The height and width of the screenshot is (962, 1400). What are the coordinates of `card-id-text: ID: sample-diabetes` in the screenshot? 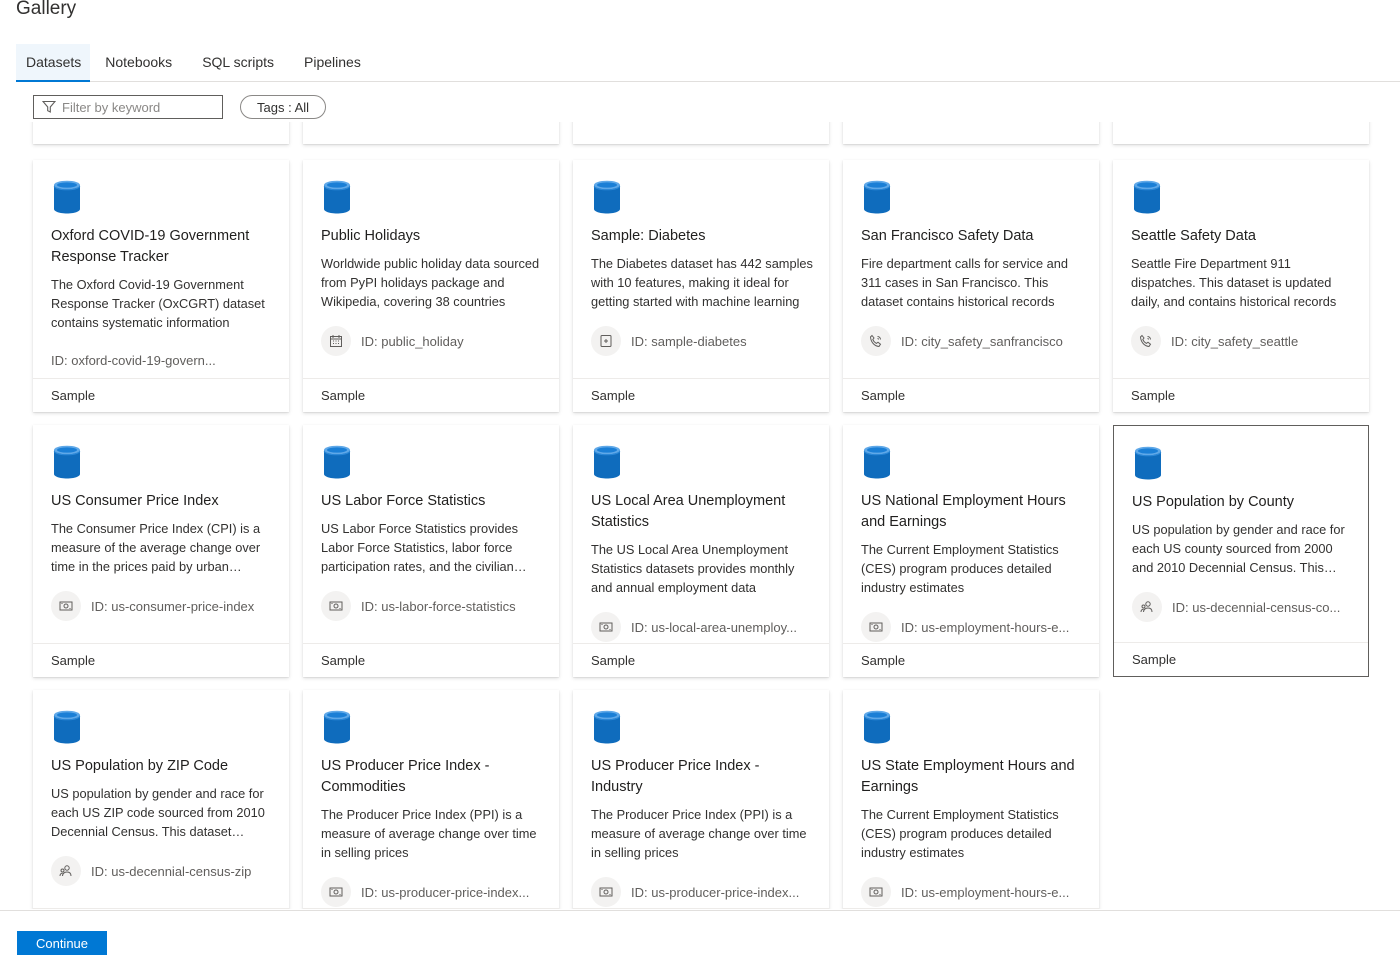 It's located at (689, 341).